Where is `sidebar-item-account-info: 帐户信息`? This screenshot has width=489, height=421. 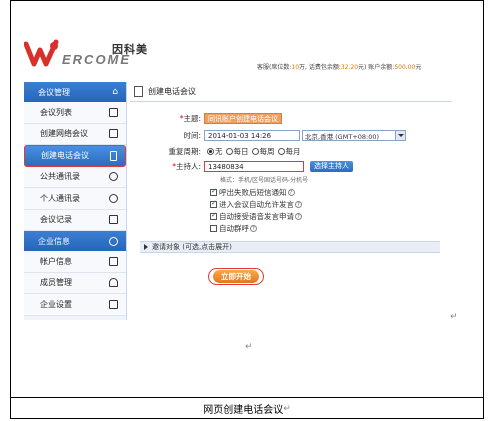 sidebar-item-account-info: 帐户信息 is located at coordinates (75, 262).